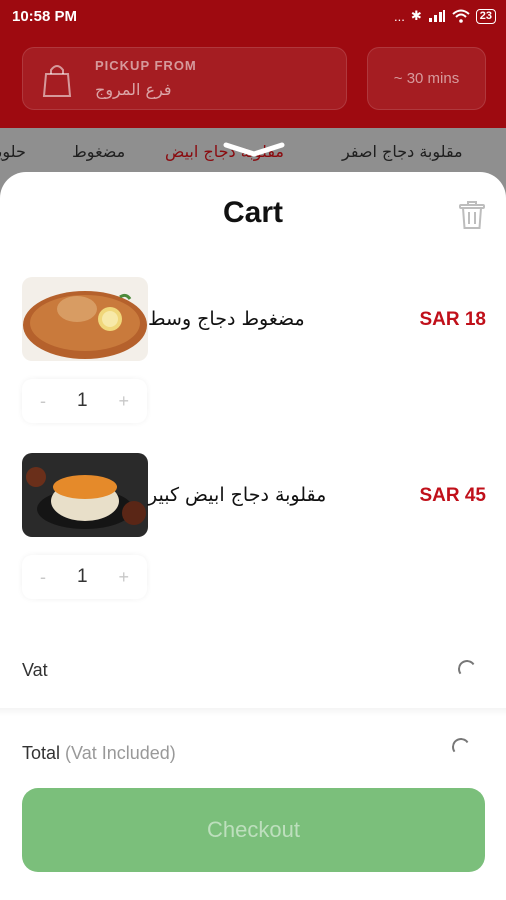 The width and height of the screenshot is (506, 900). Describe the element at coordinates (85, 319) in the screenshot. I see `item-image-madghout` at that location.